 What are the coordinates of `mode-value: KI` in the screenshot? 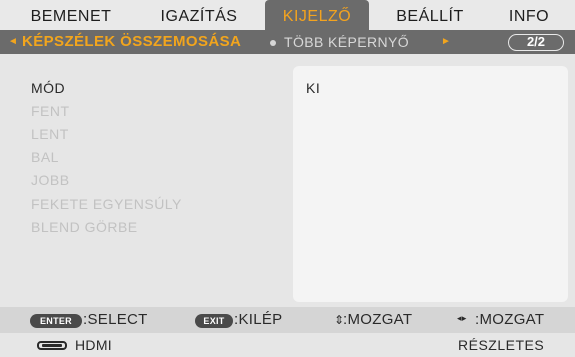 It's located at (313, 88).